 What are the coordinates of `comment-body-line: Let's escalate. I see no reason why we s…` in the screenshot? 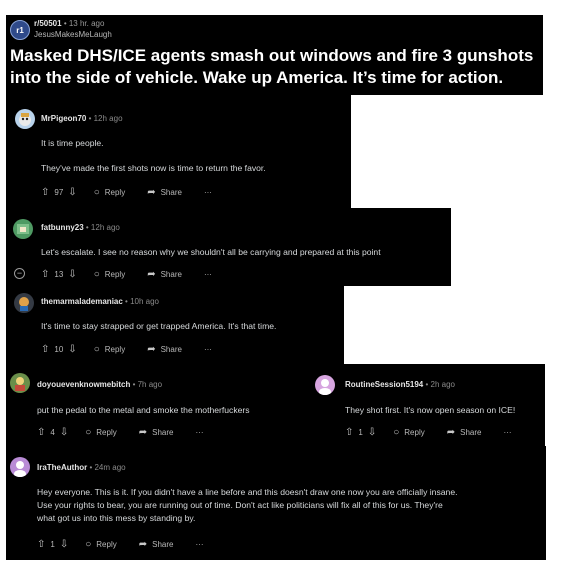 It's located at (211, 252).